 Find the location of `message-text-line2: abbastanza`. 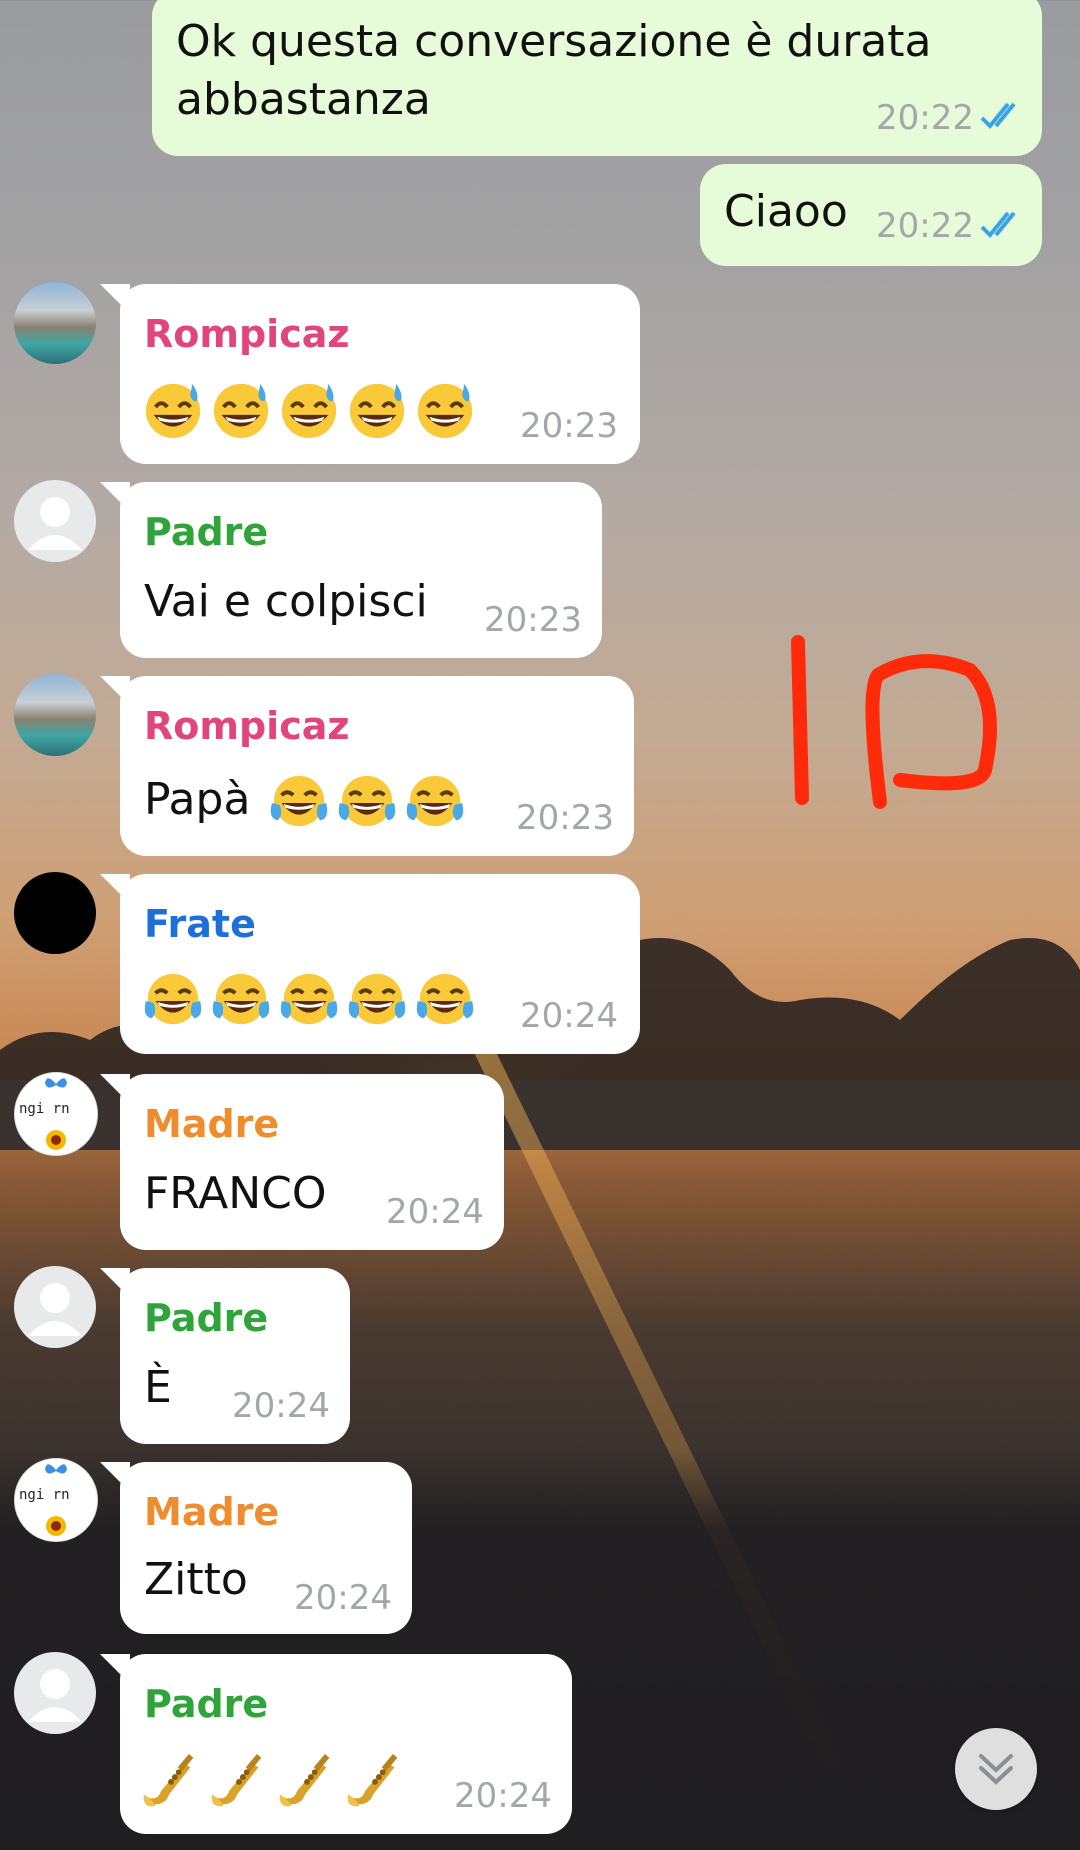

message-text-line2: abbastanza is located at coordinates (303, 99).